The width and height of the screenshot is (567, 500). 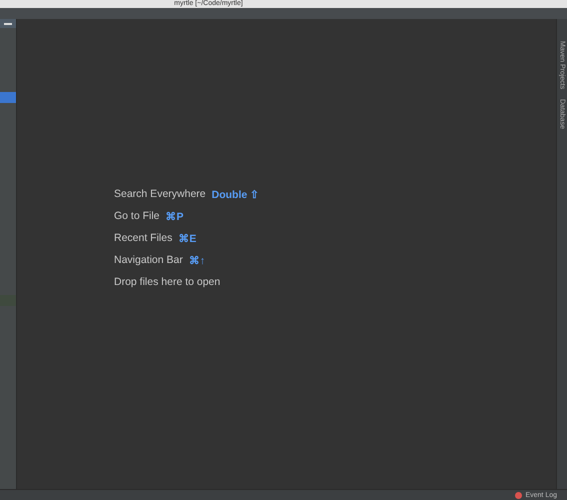 I want to click on collapse-button, so click(x=8, y=23).